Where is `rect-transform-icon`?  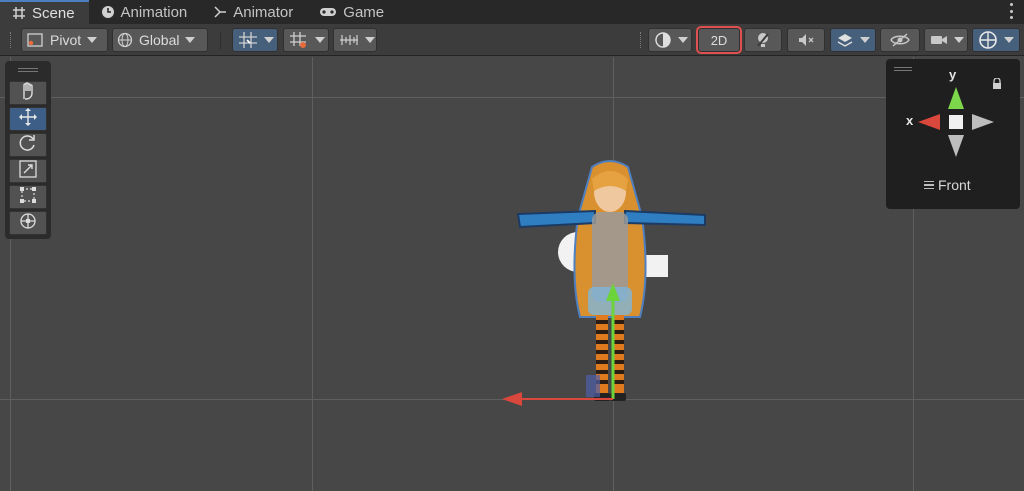 rect-transform-icon is located at coordinates (28, 197).